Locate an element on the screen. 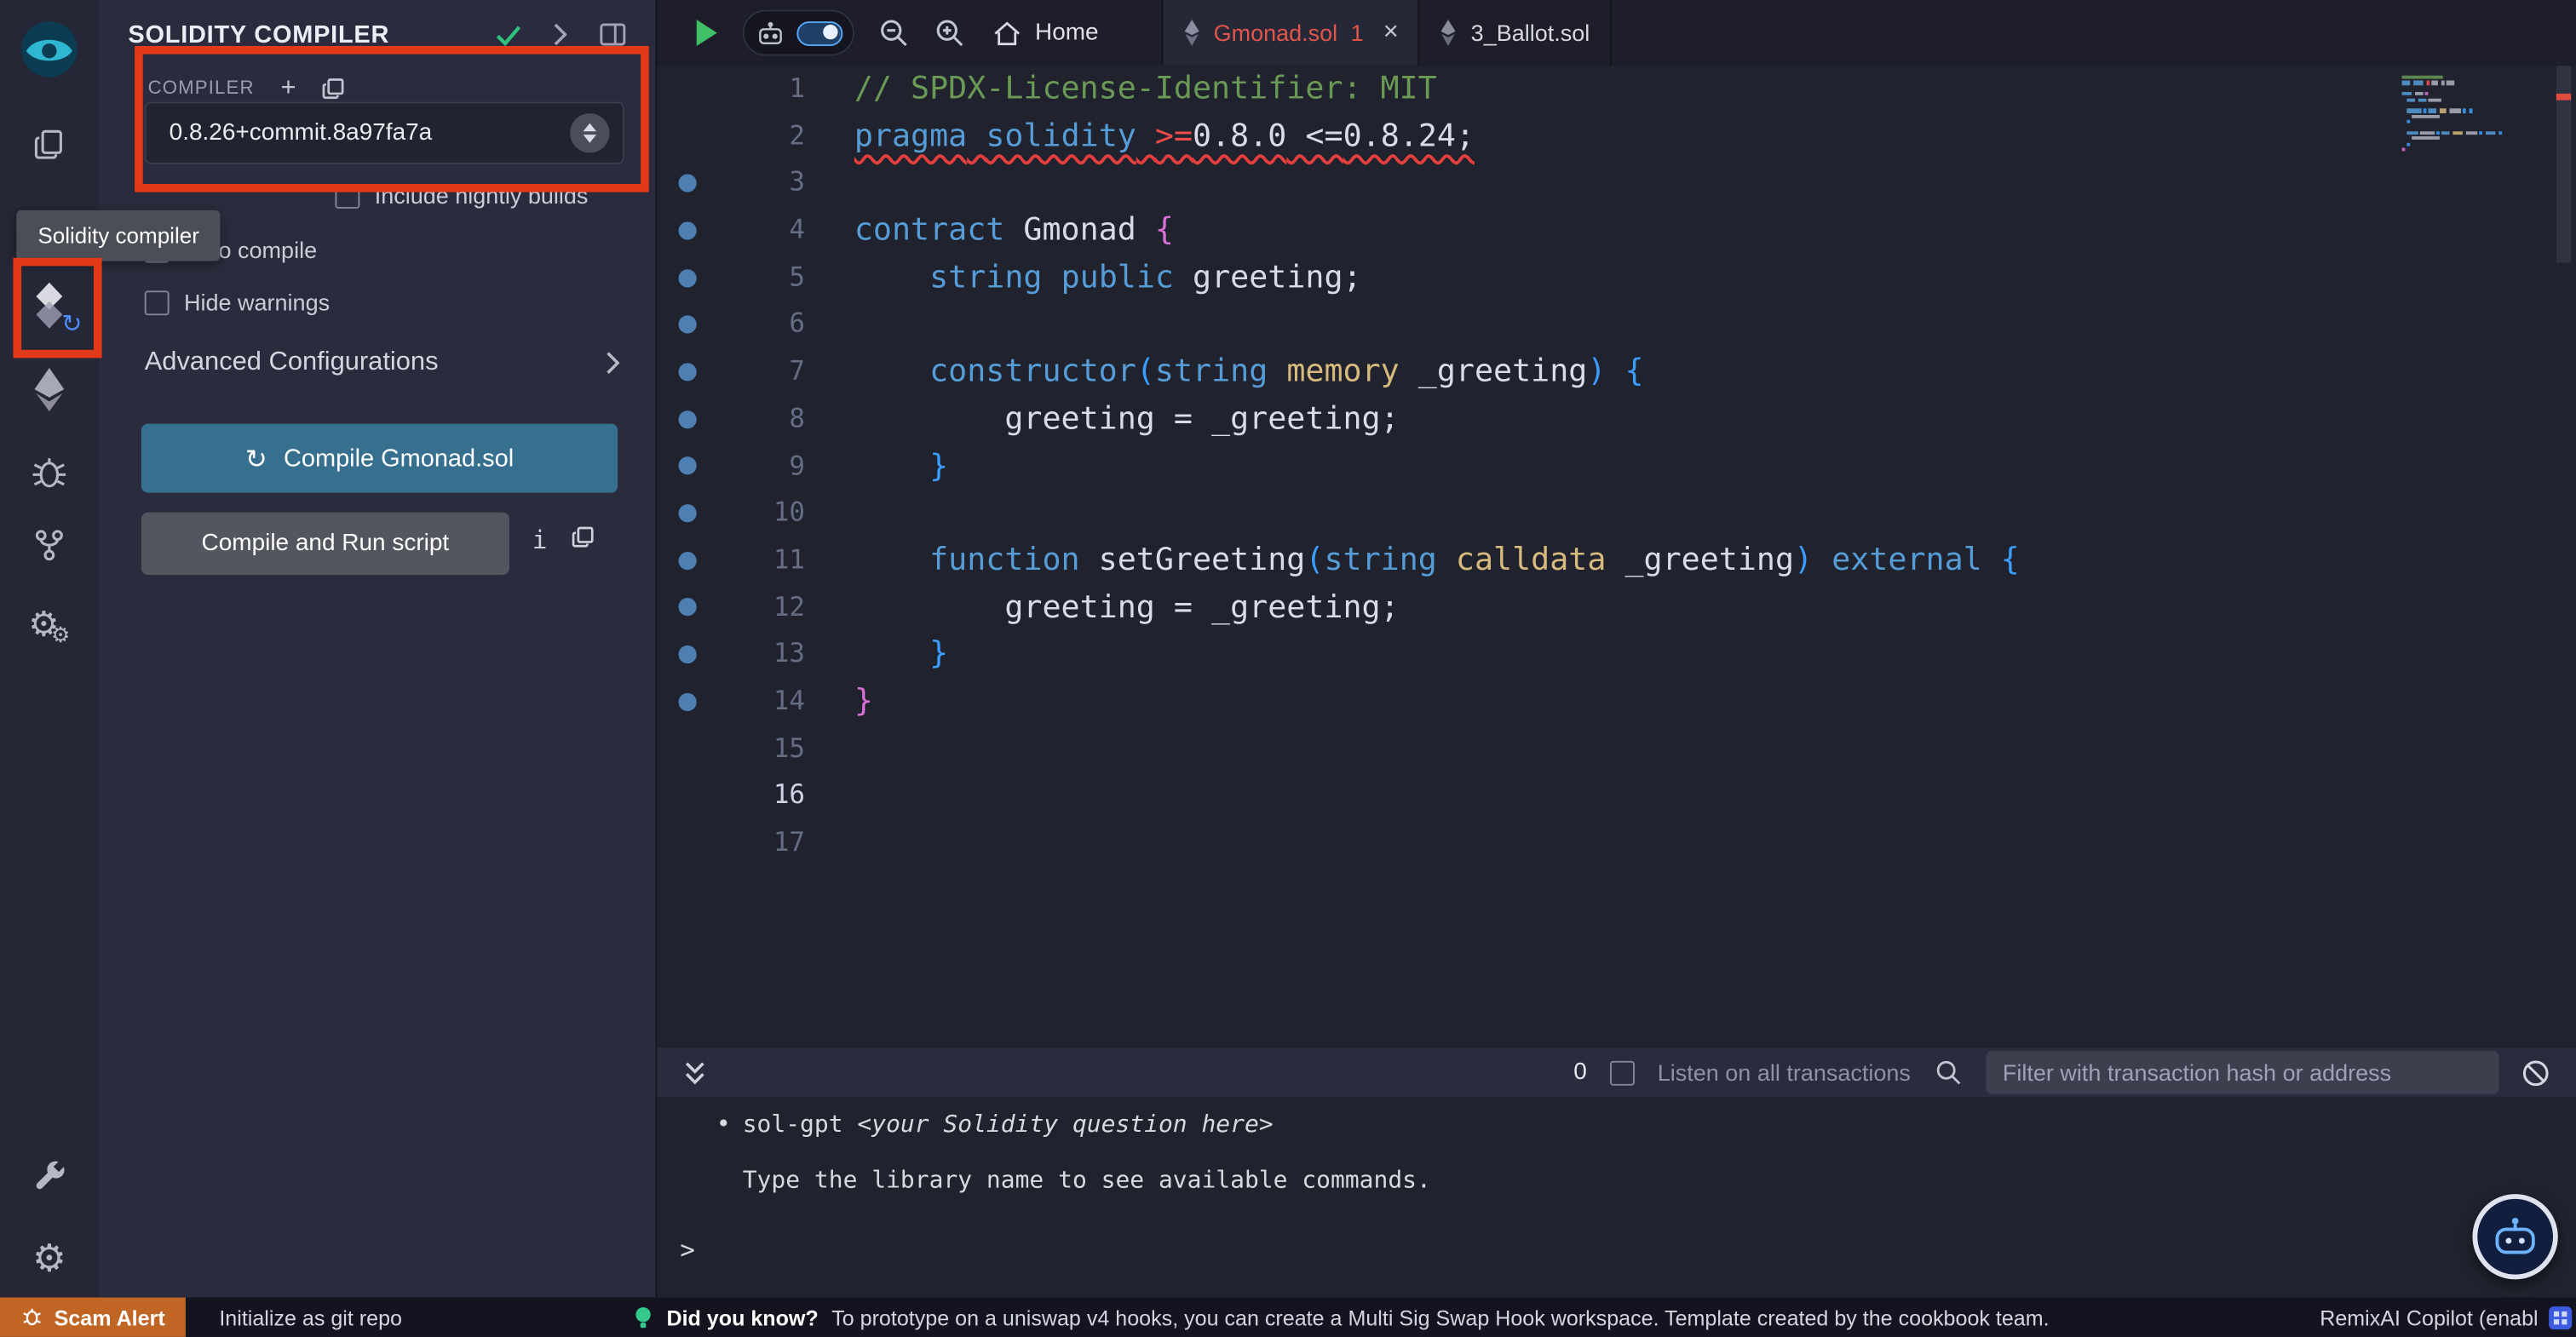  code-line: 16 is located at coordinates (1617, 795).